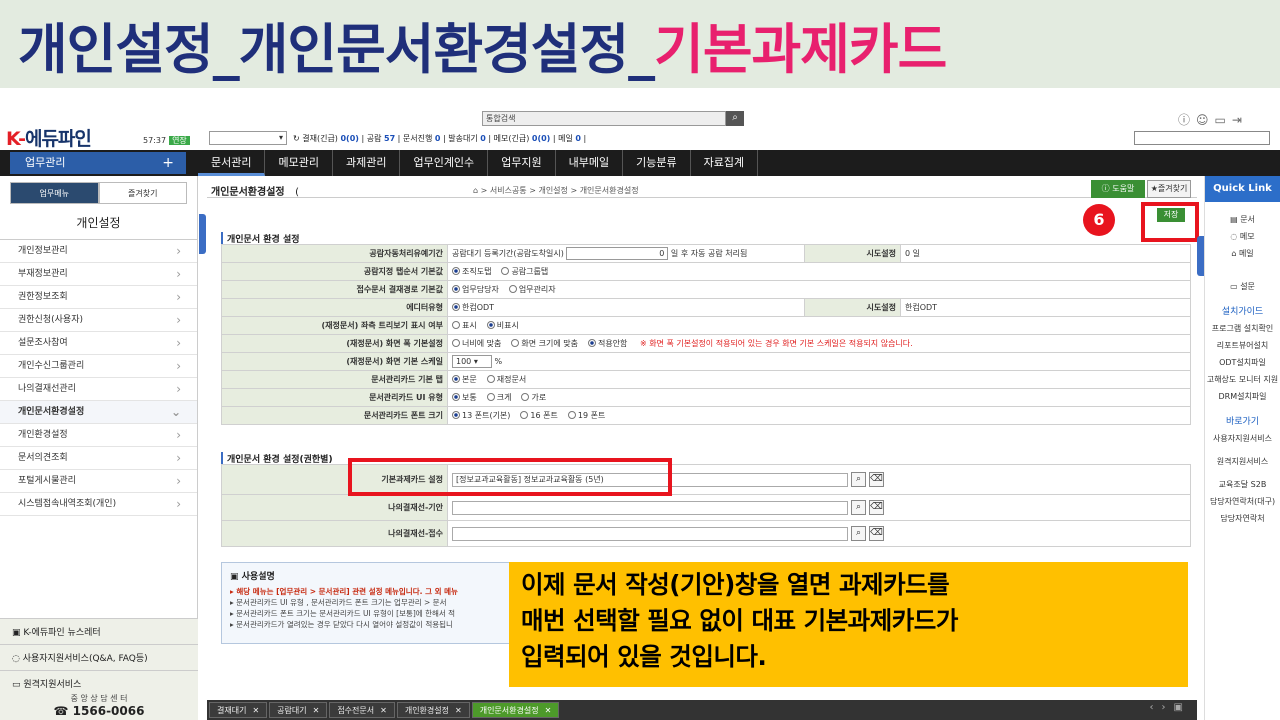 The image size is (1280, 720). Describe the element at coordinates (99, 658) in the screenshot. I see `user-support-link: ◌ 사용자지원서비스(Q&A, FAQ등)` at that location.